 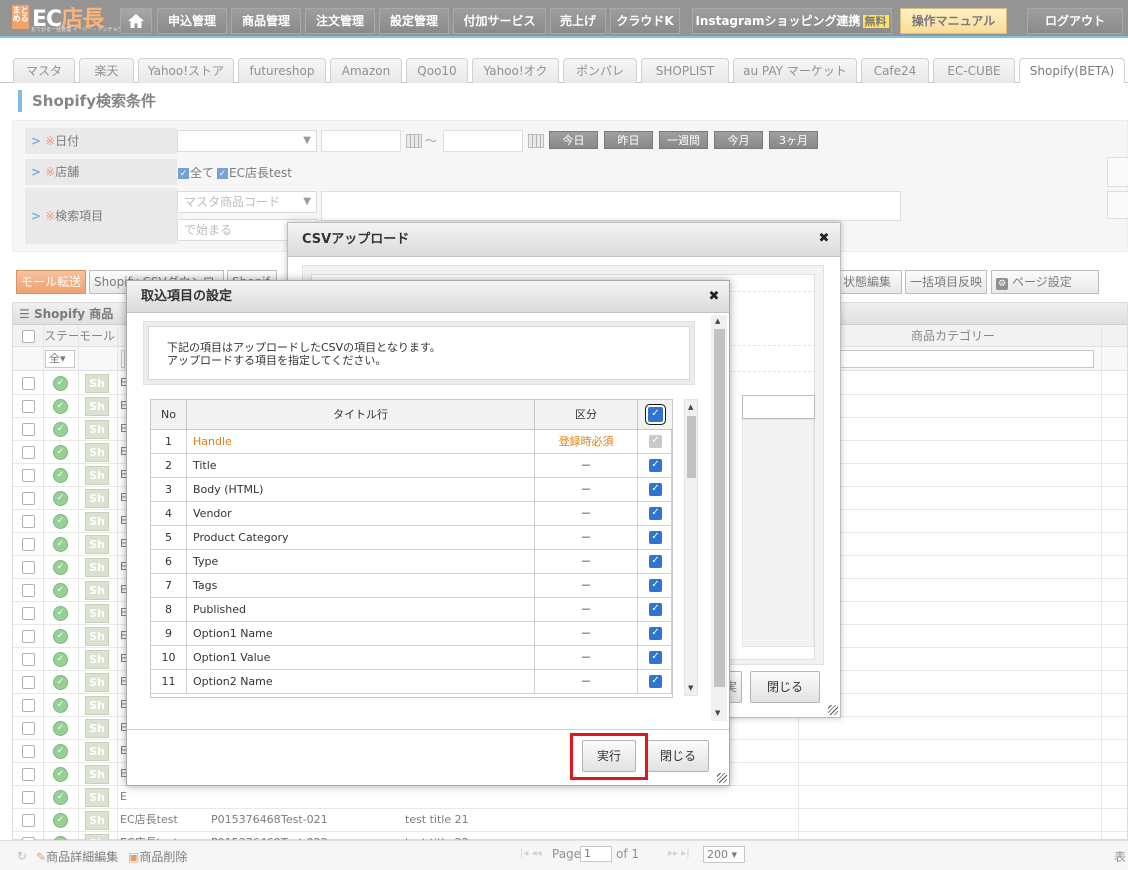 I want to click on no-column-header: No, so click(x=169, y=415).